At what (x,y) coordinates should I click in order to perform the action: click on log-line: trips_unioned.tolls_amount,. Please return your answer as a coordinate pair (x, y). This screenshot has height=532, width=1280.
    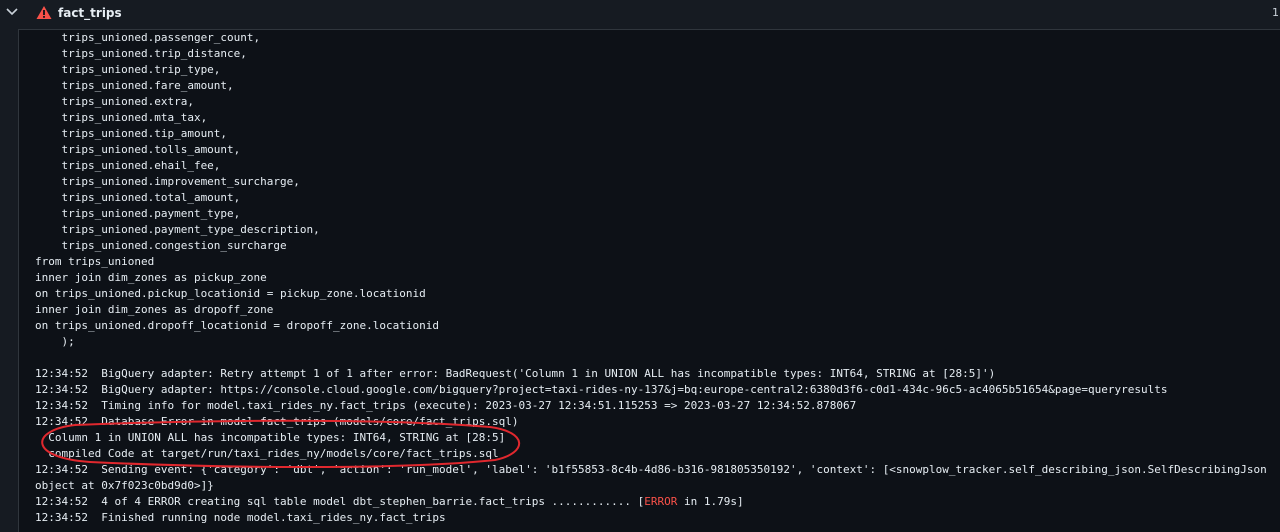
    Looking at the image, I should click on (138, 149).